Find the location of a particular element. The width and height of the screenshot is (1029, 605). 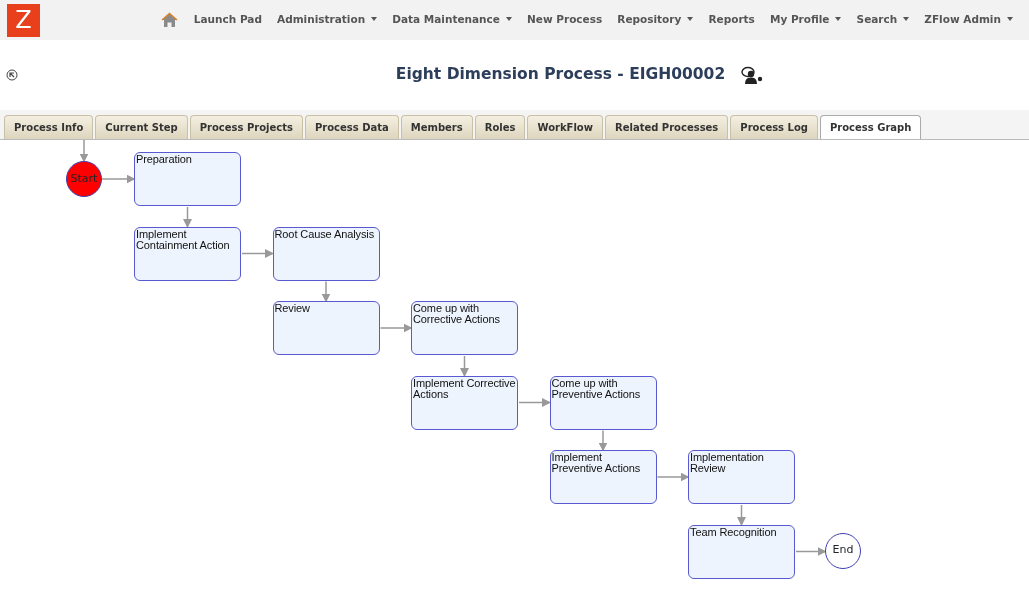

start-node: Start is located at coordinates (84, 179).